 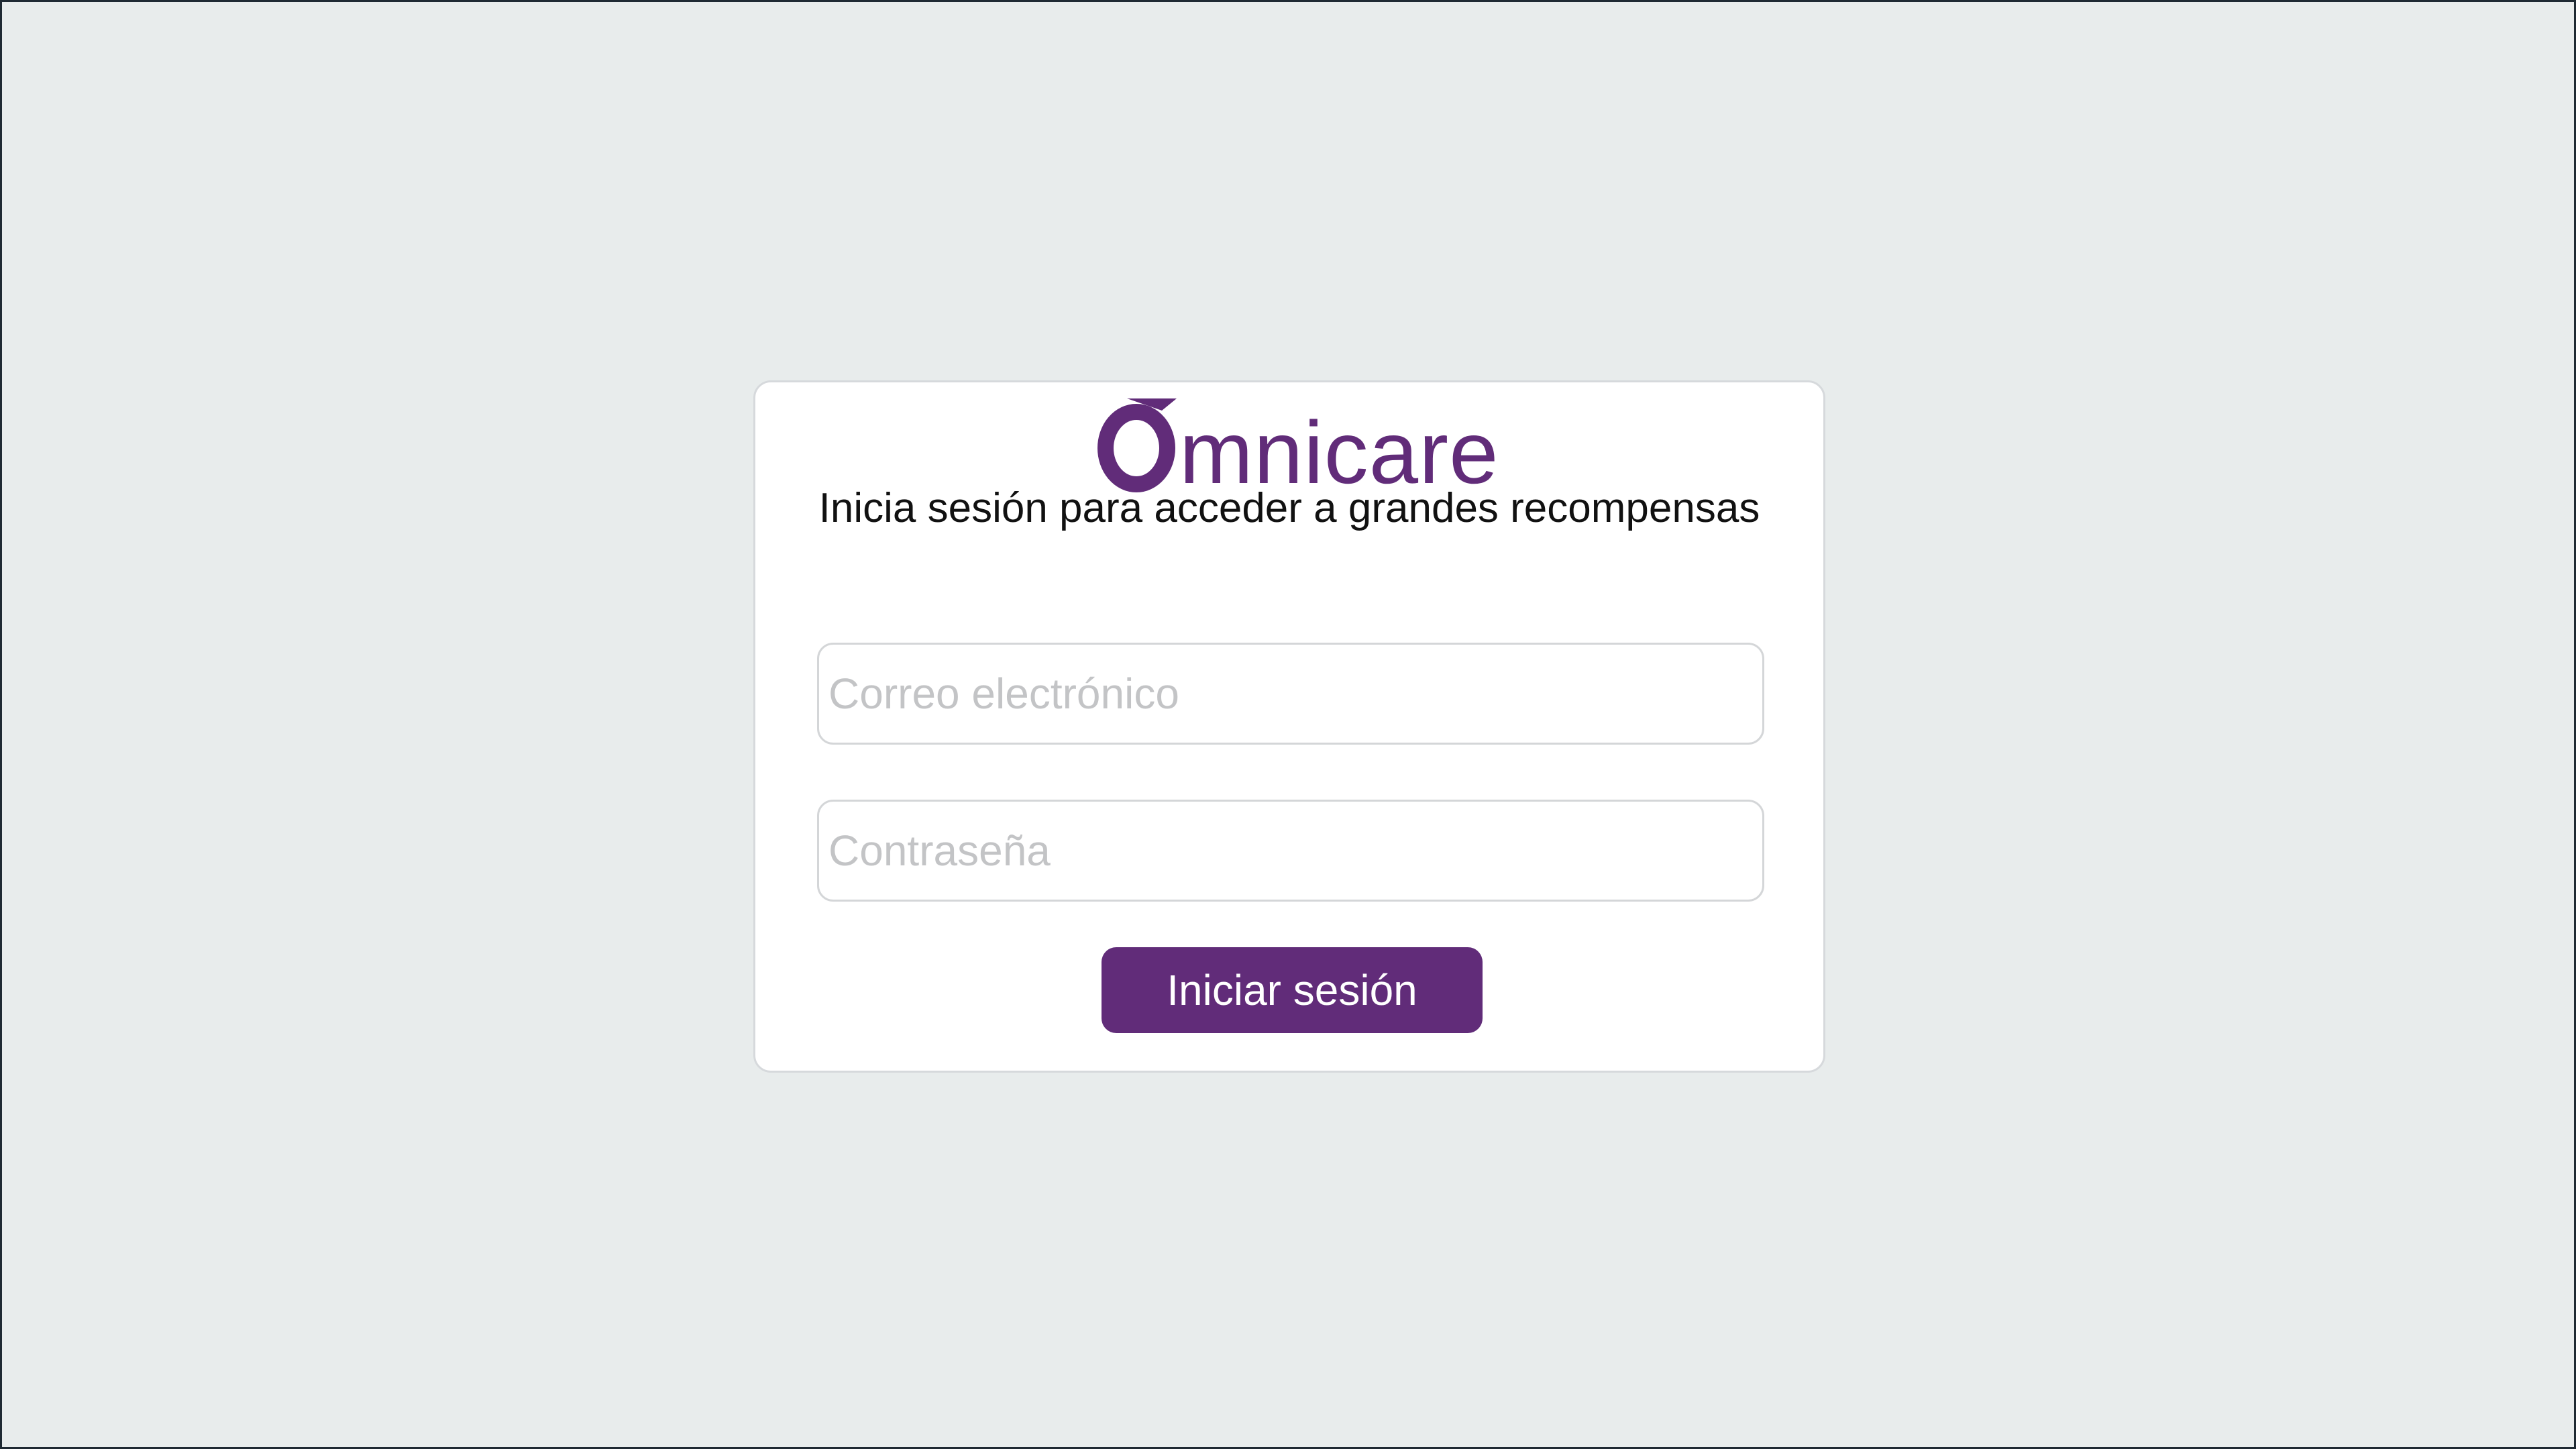 I want to click on email-field, so click(x=1290, y=694).